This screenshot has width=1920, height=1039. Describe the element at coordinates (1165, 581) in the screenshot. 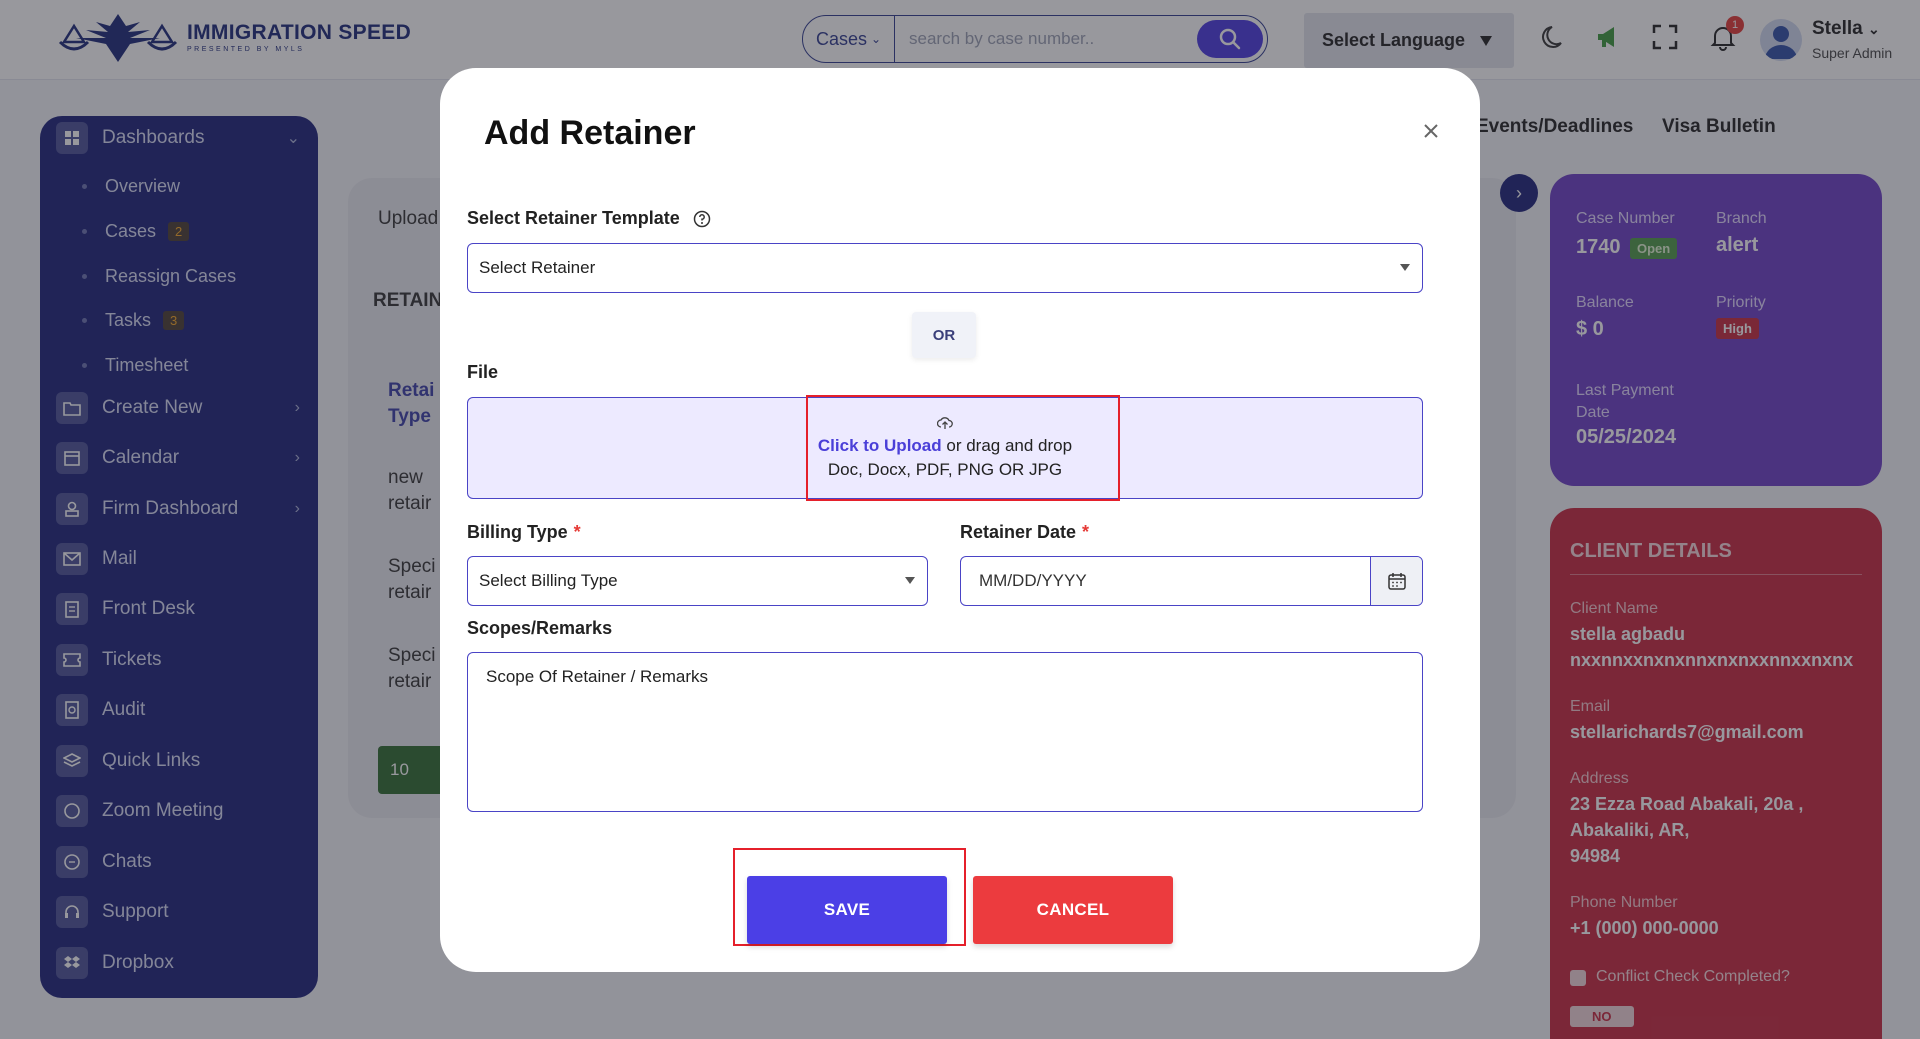

I see `retainer-date-input` at that location.